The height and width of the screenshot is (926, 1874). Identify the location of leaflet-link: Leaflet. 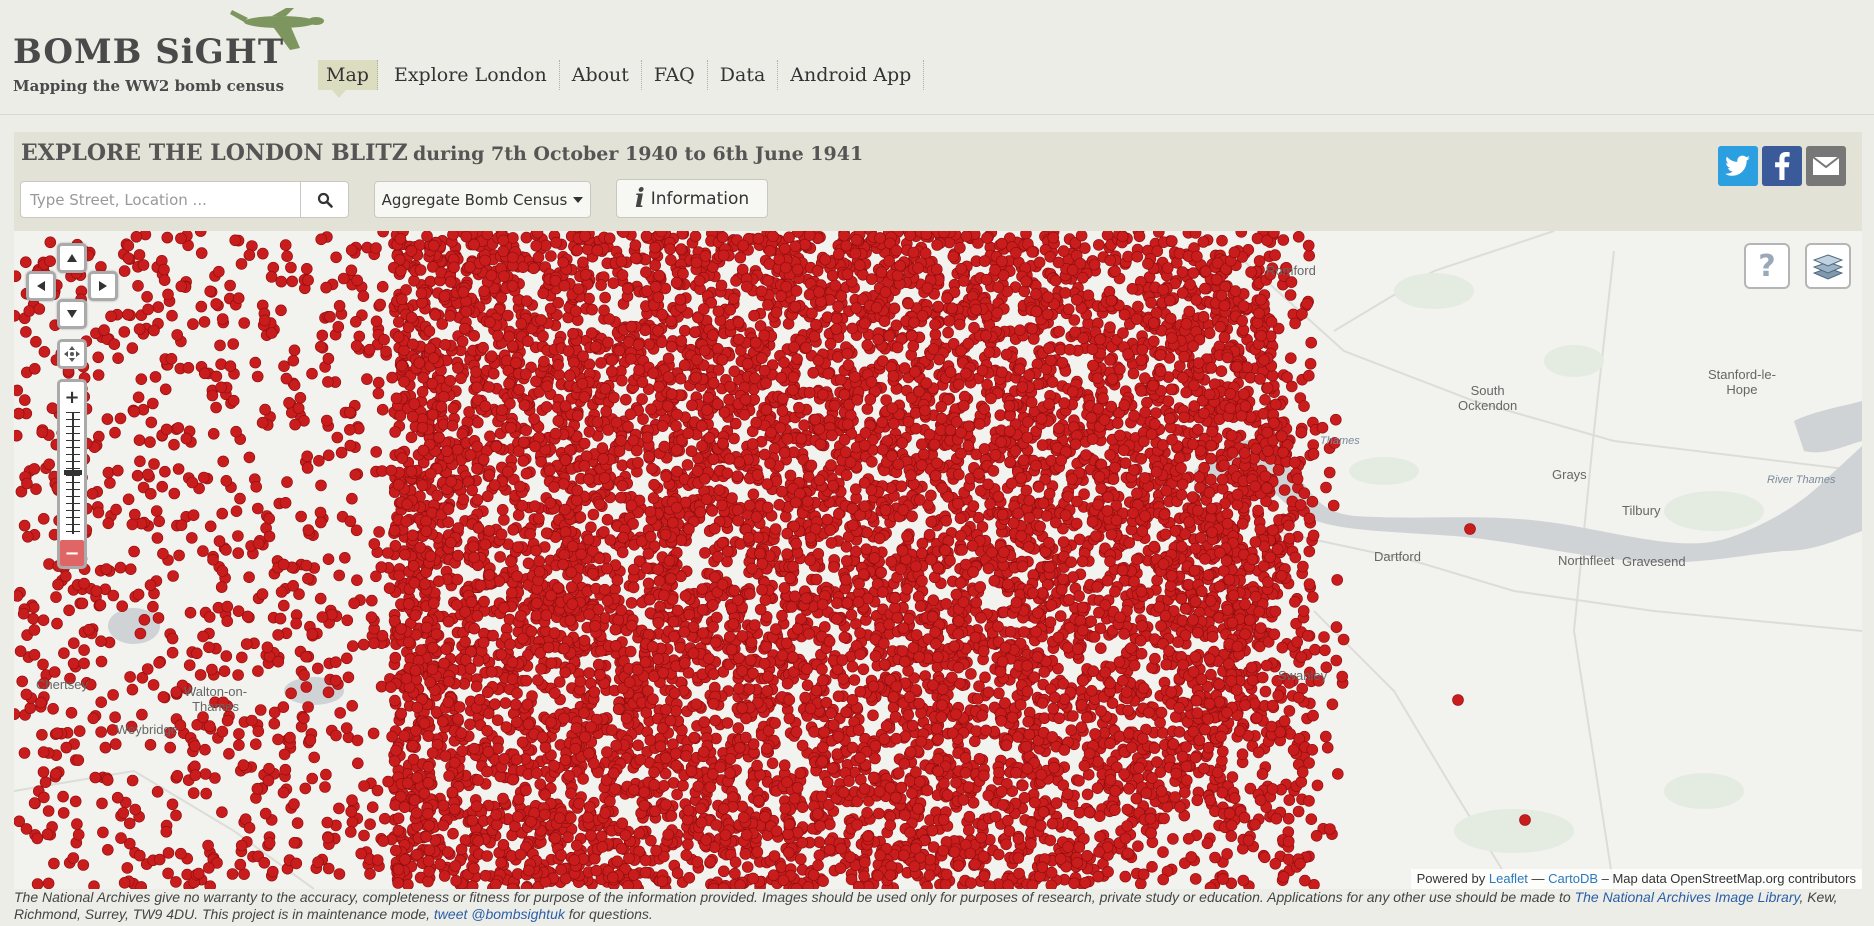
(1508, 878).